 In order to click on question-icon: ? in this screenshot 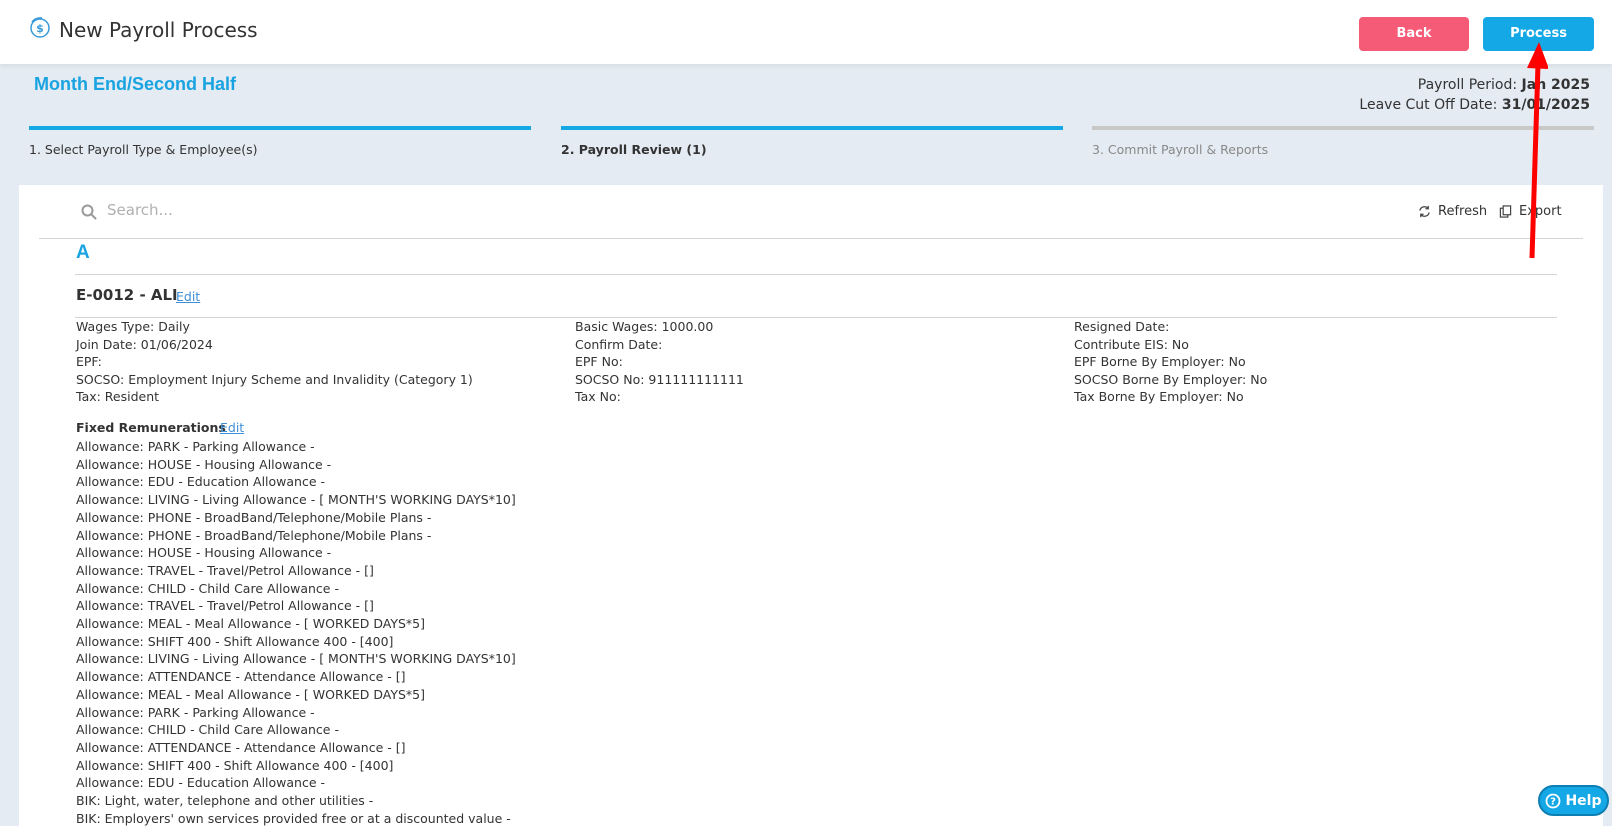, I will do `click(1553, 800)`.